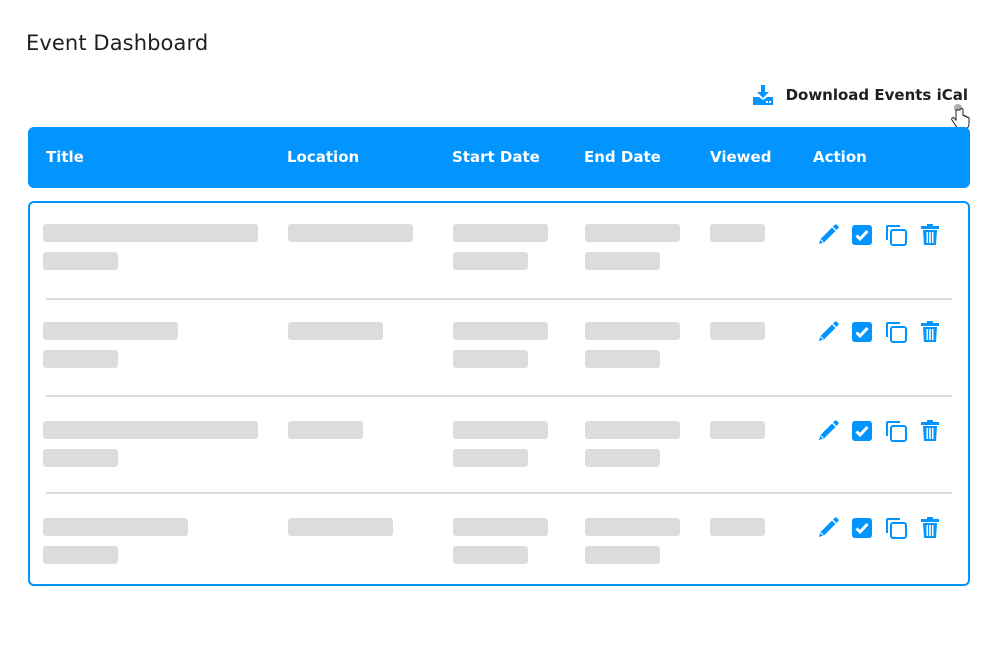 Image resolution: width=1000 pixels, height=667 pixels. Describe the element at coordinates (763, 95) in the screenshot. I see `download-icon` at that location.